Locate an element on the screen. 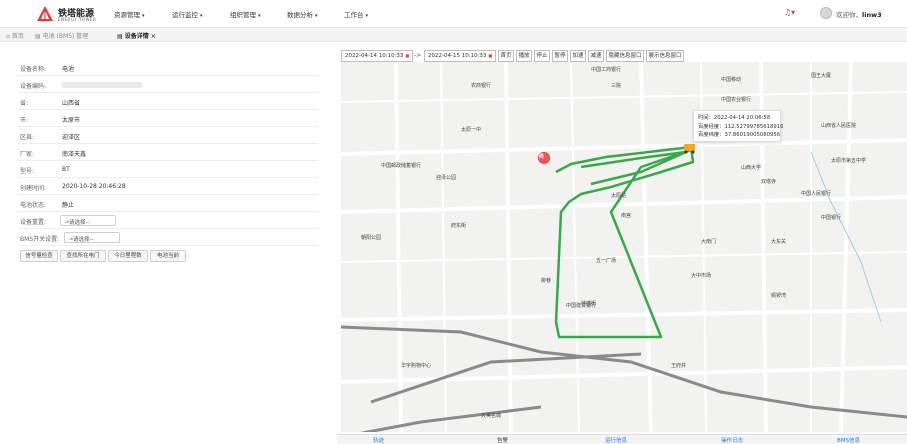 Image resolution: width=907 pixels, height=444 pixels. start-date-input: 2022-04-14 10:10:33 ■ is located at coordinates (377, 56).